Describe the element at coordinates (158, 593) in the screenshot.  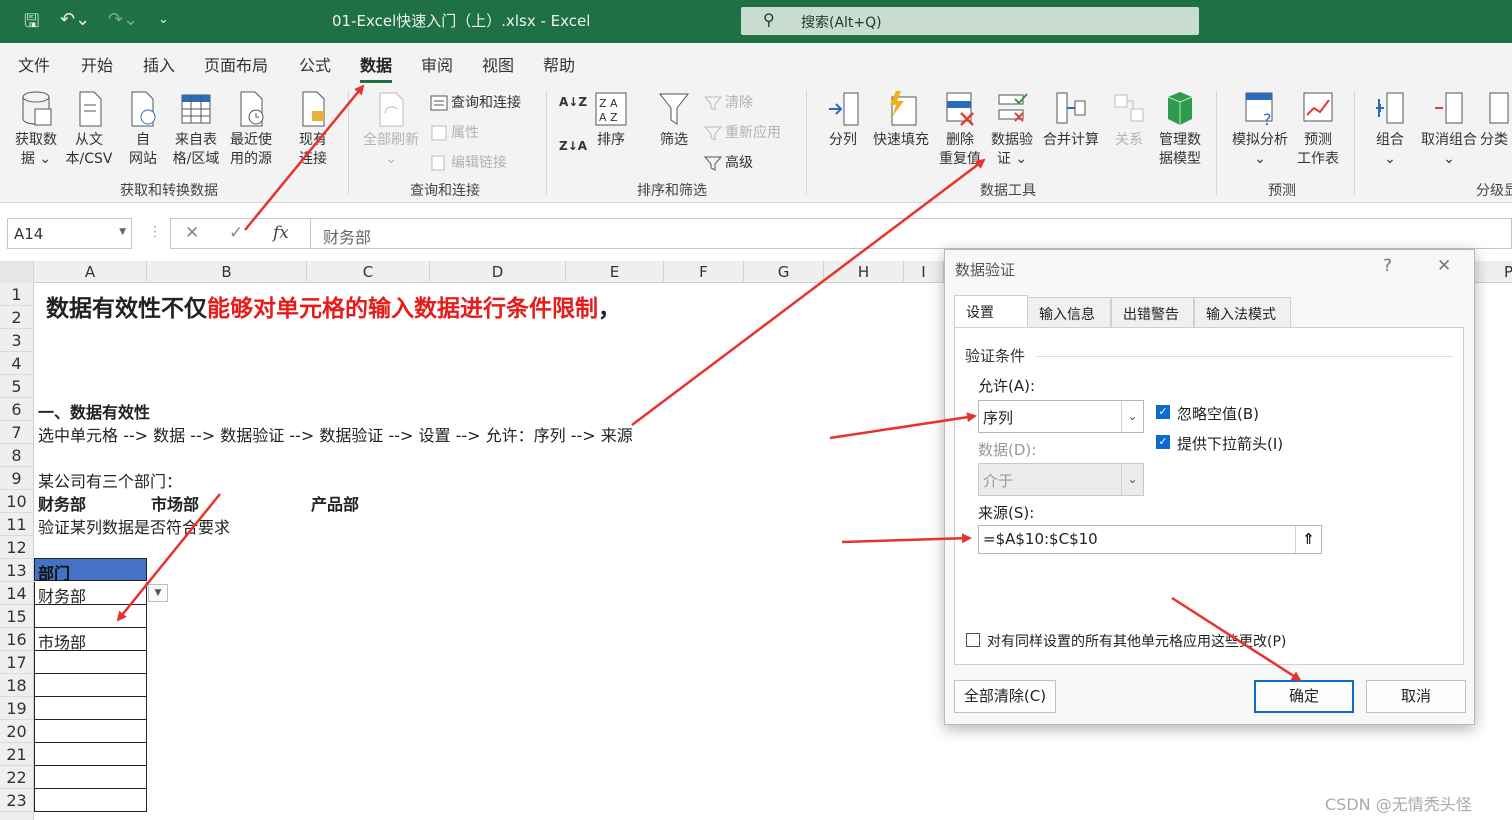
I see `cell-dropdown-button: ▼` at that location.